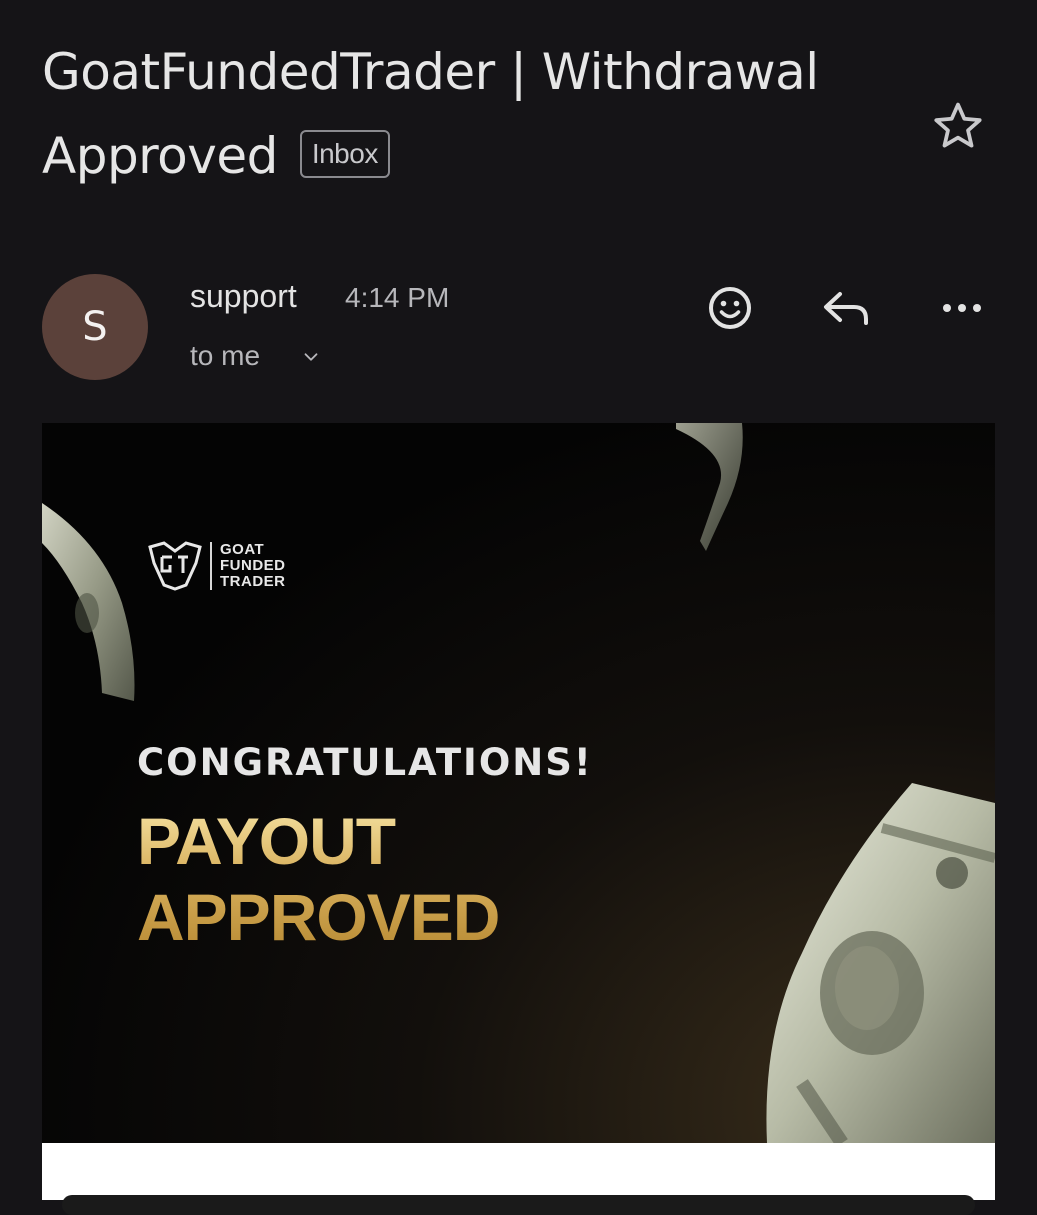 The height and width of the screenshot is (1215, 1037). I want to click on email-body-button-top, so click(518, 1205).